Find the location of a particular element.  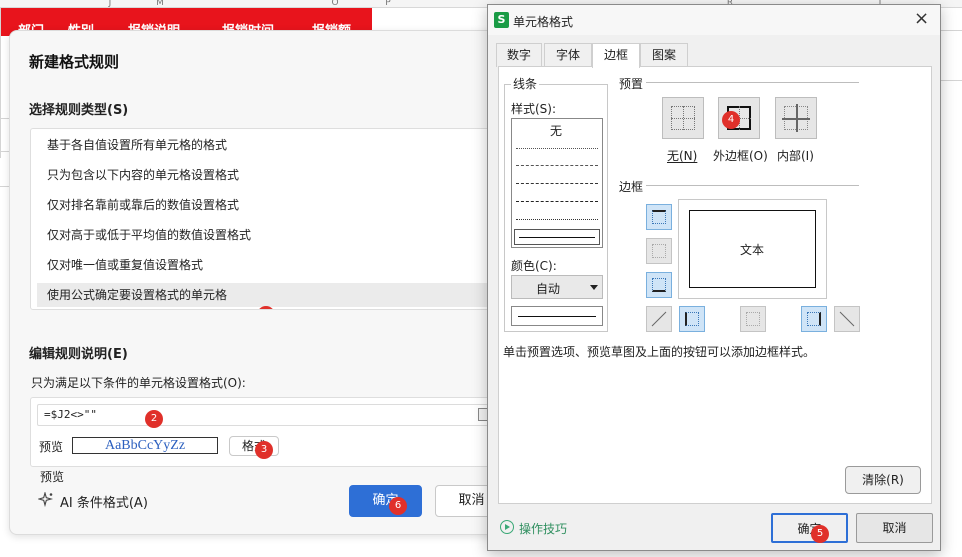

border-middle-v-button is located at coordinates (753, 319).